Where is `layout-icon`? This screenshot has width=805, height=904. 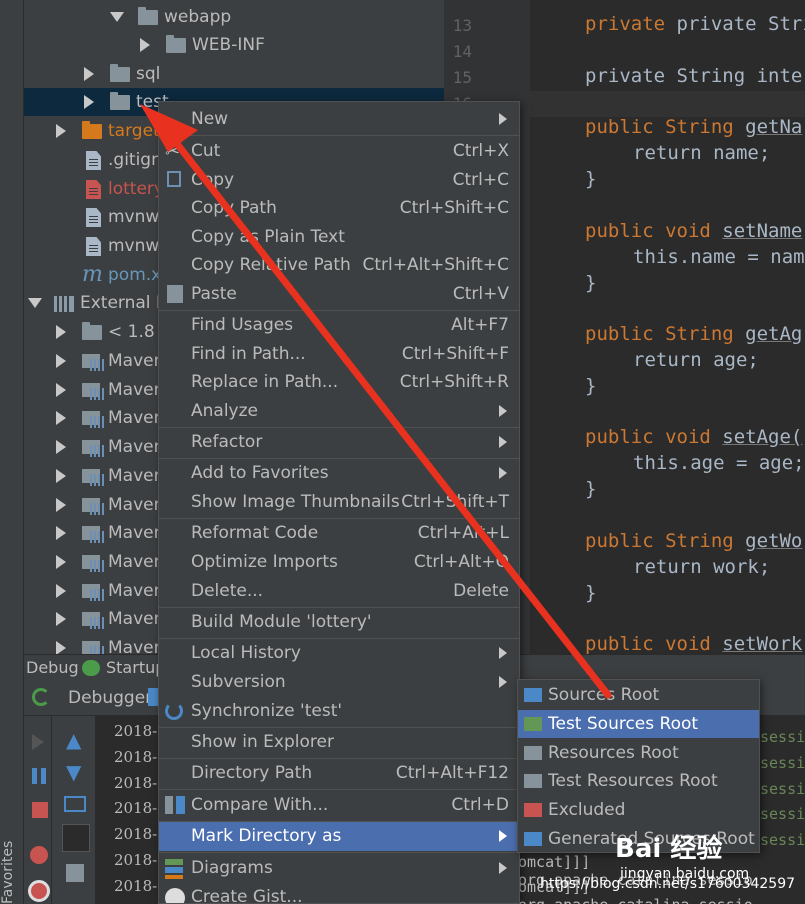
layout-icon is located at coordinates (76, 838).